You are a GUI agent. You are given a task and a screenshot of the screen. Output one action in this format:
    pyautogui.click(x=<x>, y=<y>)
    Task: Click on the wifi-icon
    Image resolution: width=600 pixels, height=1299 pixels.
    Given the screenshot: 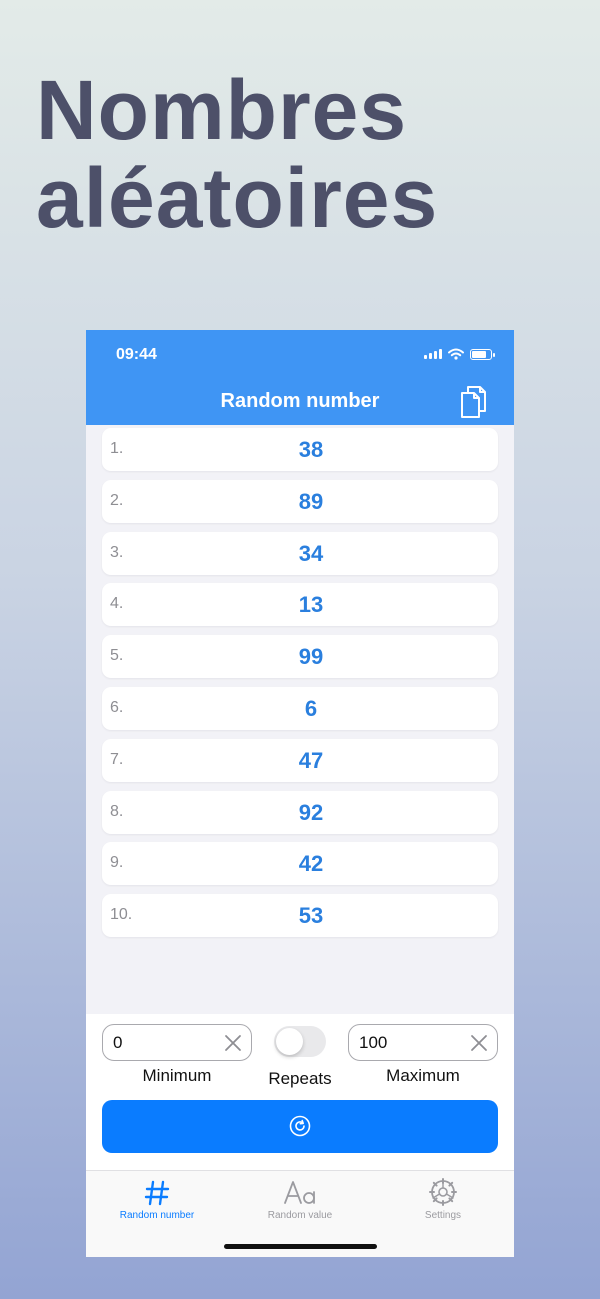 What is the action you would take?
    pyautogui.click(x=456, y=354)
    